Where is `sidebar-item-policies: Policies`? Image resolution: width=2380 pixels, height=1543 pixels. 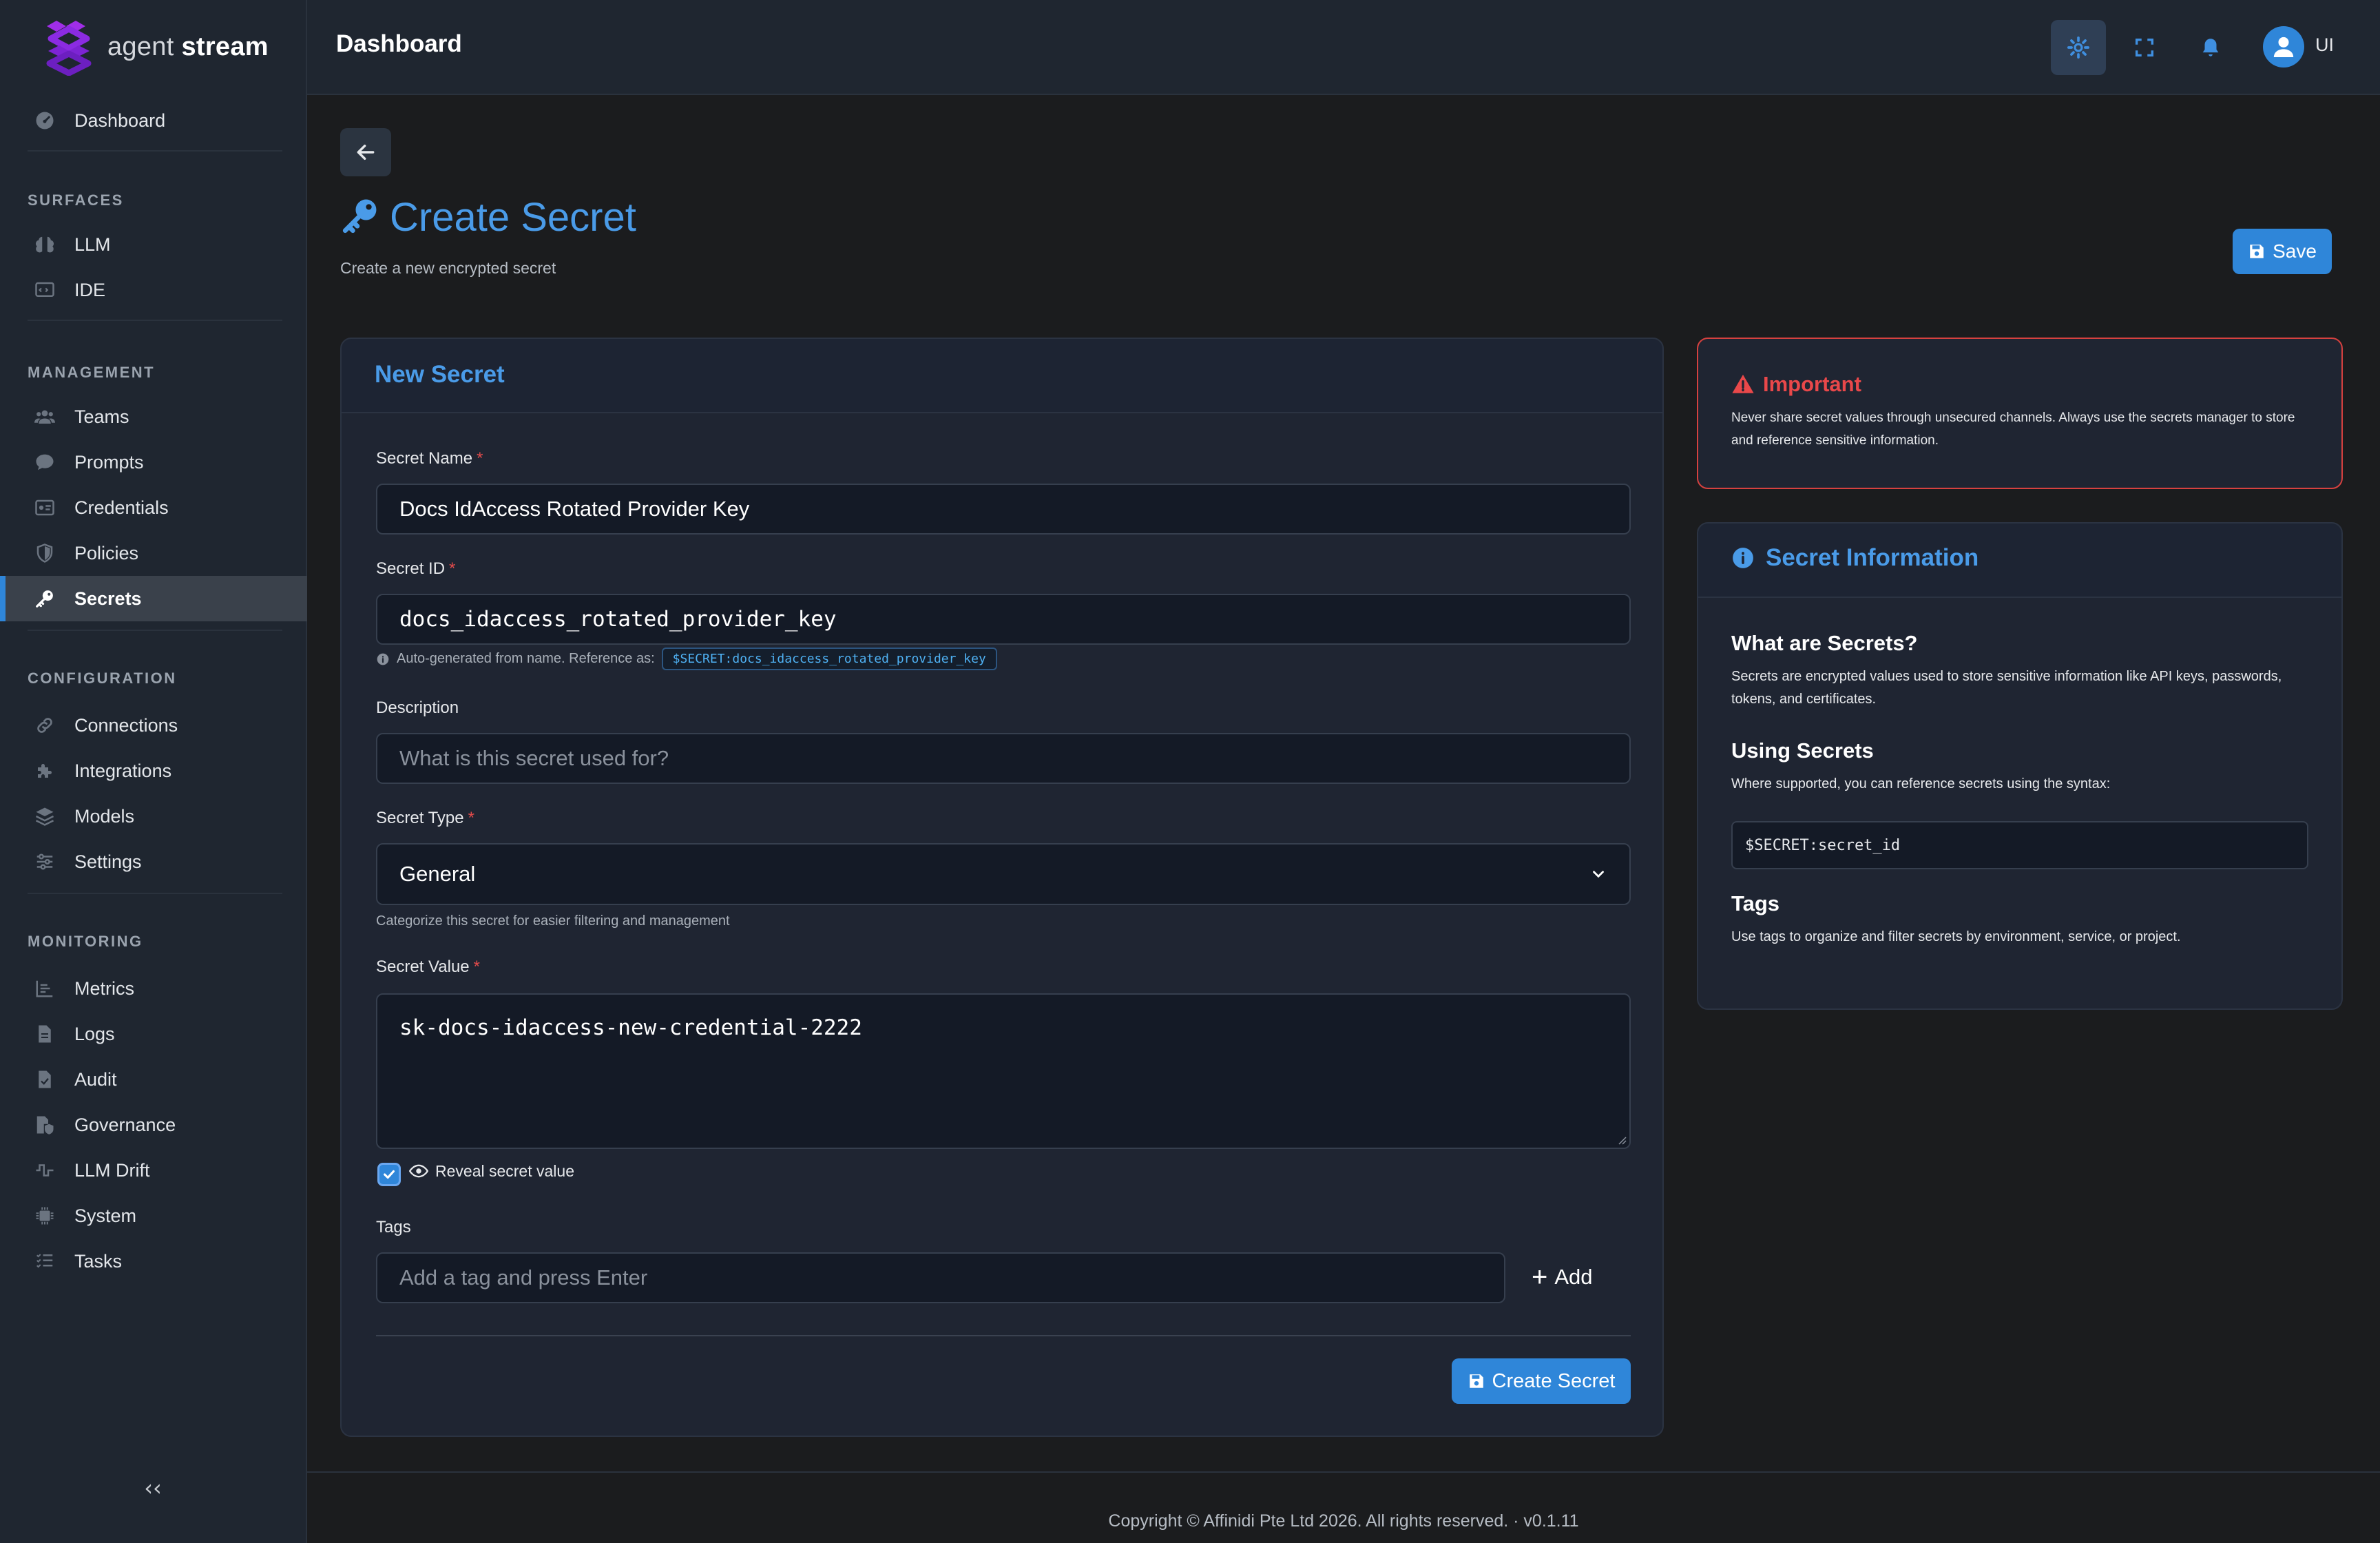 sidebar-item-policies: Policies is located at coordinates (153, 553).